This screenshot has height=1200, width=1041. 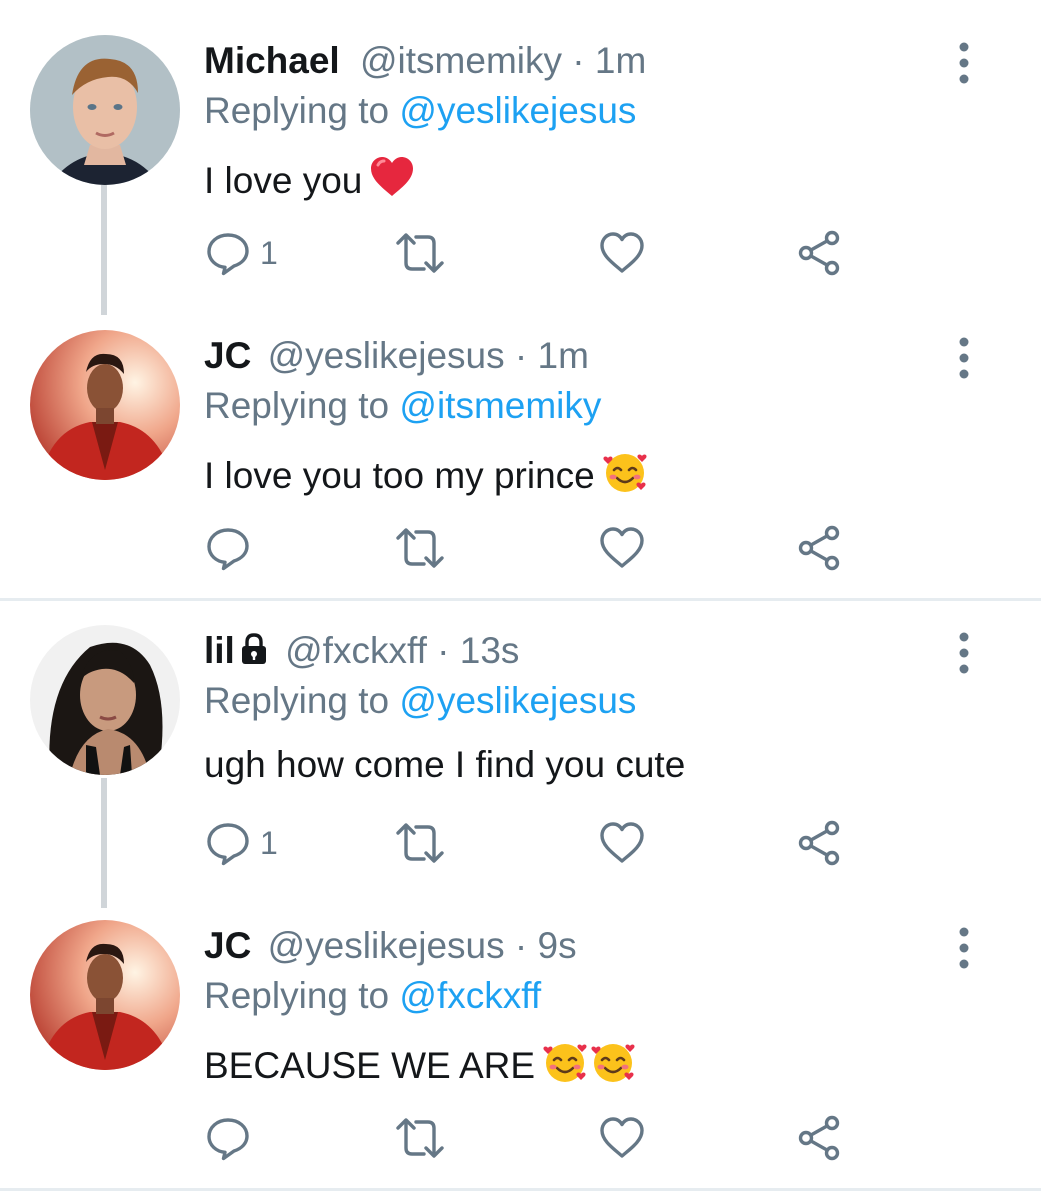 I want to click on tweet-header: JC @yeslikejesus · 9s, so click(x=390, y=946).